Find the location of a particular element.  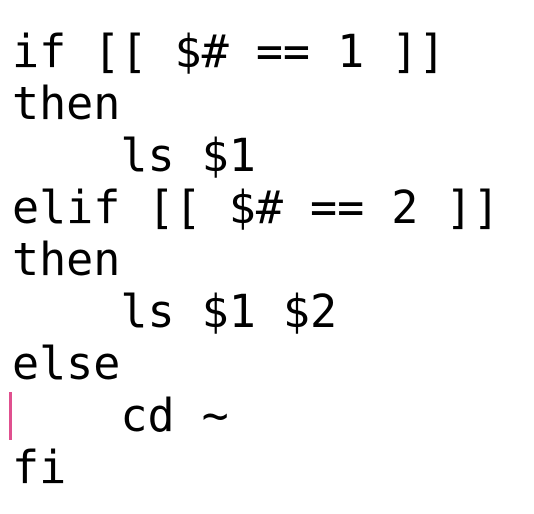

code-line-3: ls $1 is located at coordinates (133, 156).